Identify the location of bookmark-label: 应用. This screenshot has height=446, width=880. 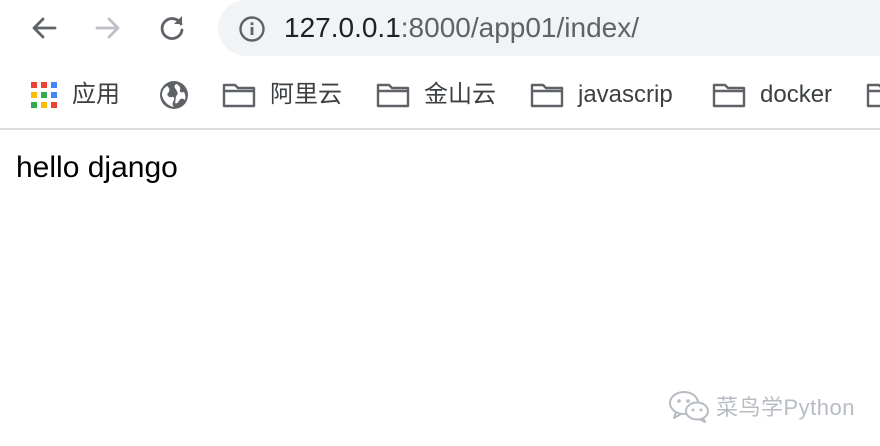
(96, 94).